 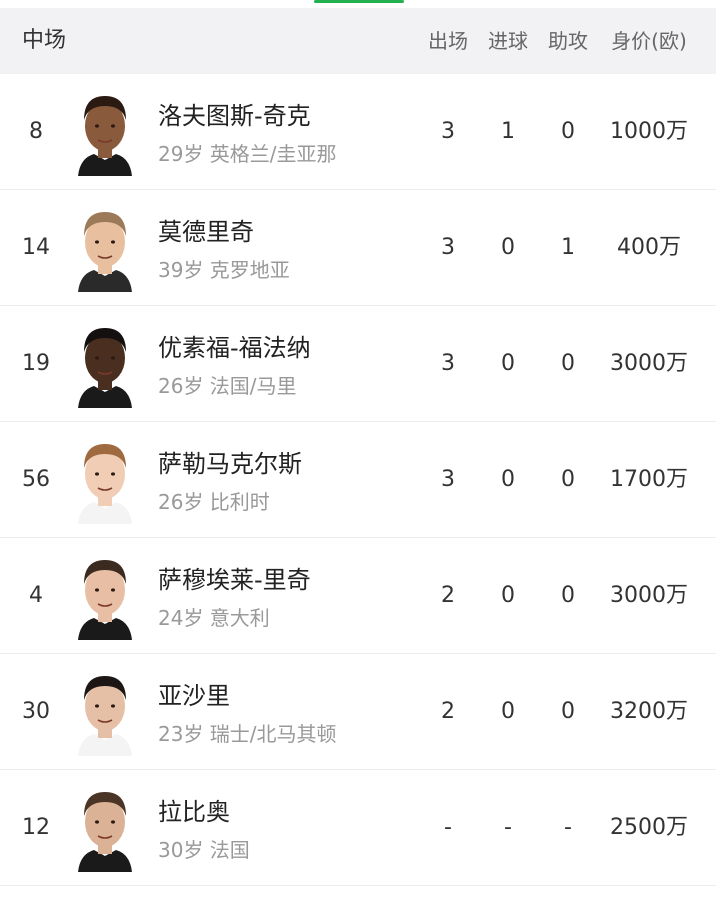 What do you see at coordinates (204, 850) in the screenshot?
I see `player-age-nationality: 30岁 法国` at bounding box center [204, 850].